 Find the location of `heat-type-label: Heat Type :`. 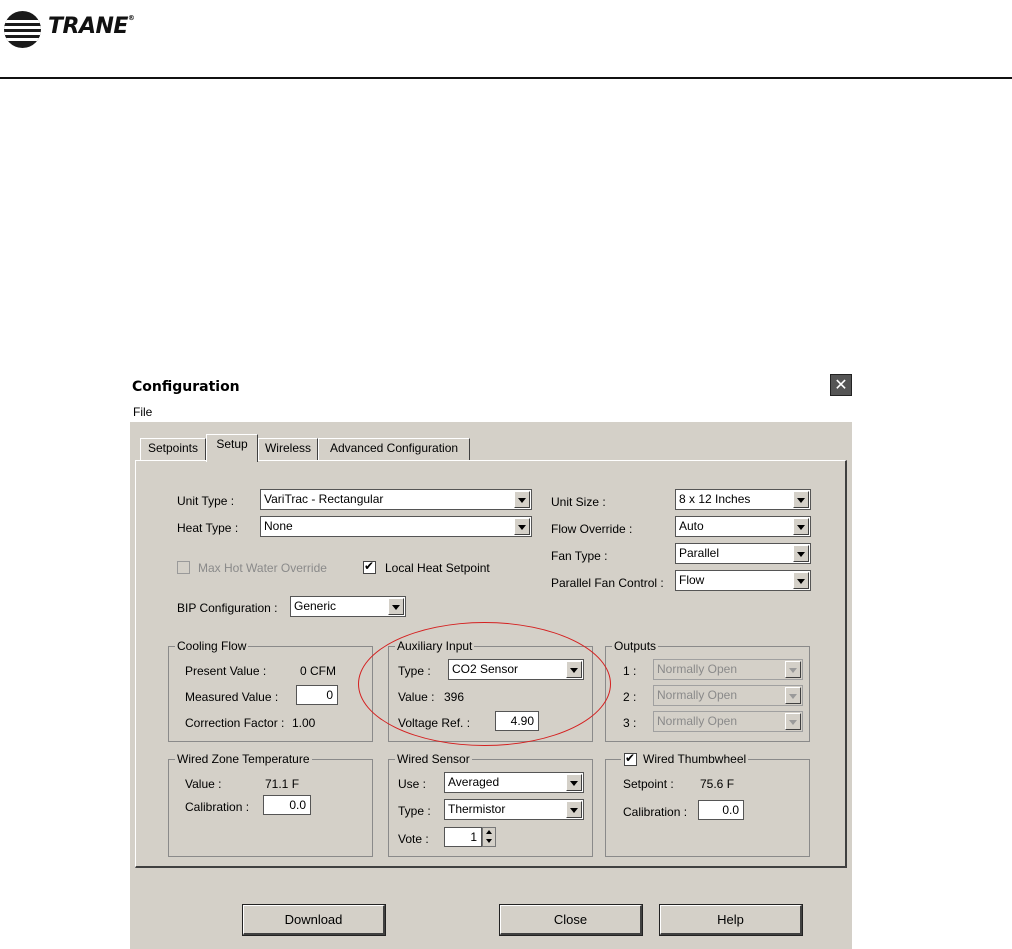

heat-type-label: Heat Type : is located at coordinates (208, 528).